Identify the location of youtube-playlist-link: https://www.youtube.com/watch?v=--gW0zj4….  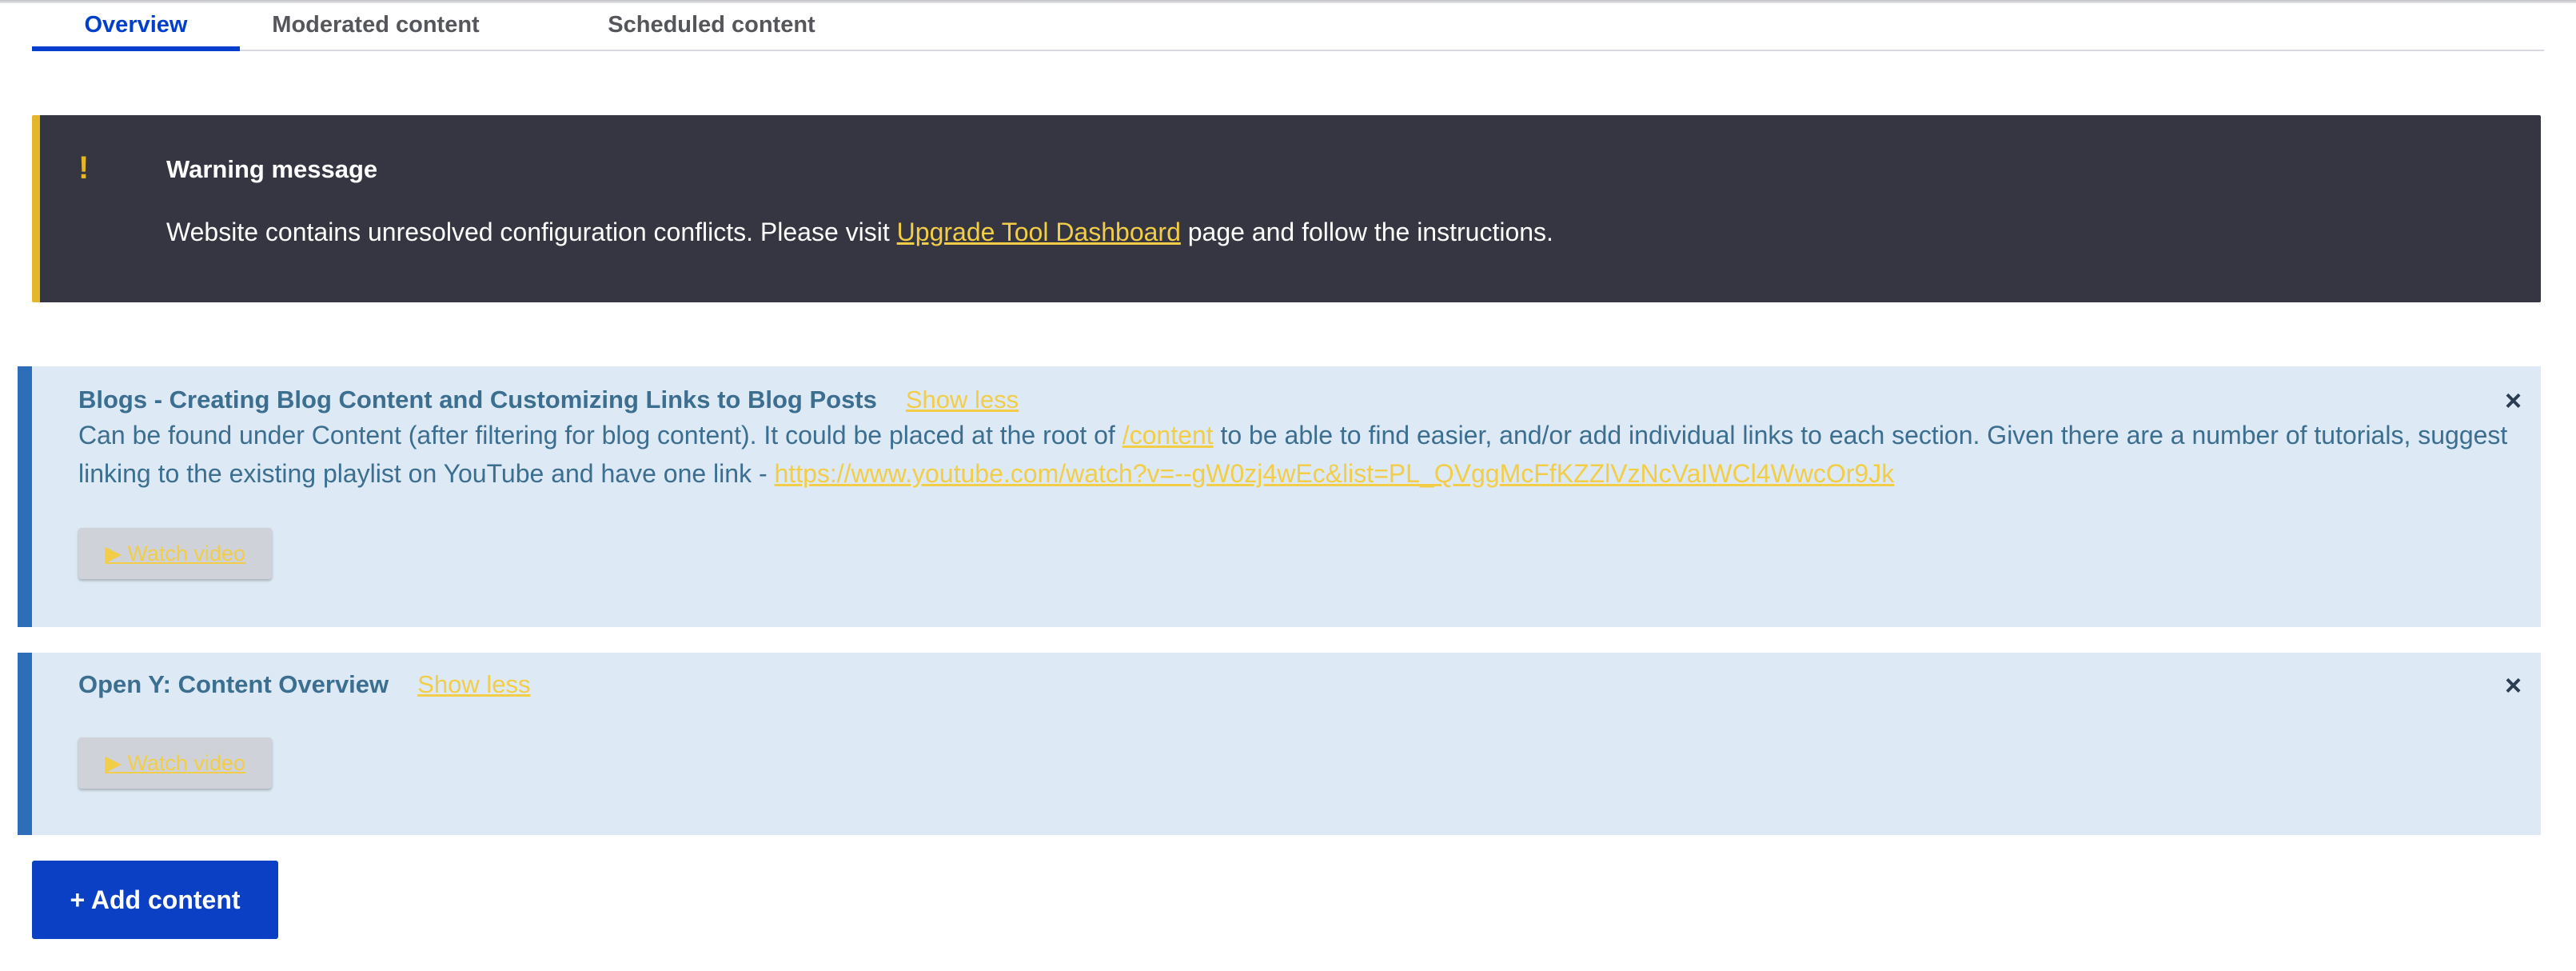
(1335, 473).